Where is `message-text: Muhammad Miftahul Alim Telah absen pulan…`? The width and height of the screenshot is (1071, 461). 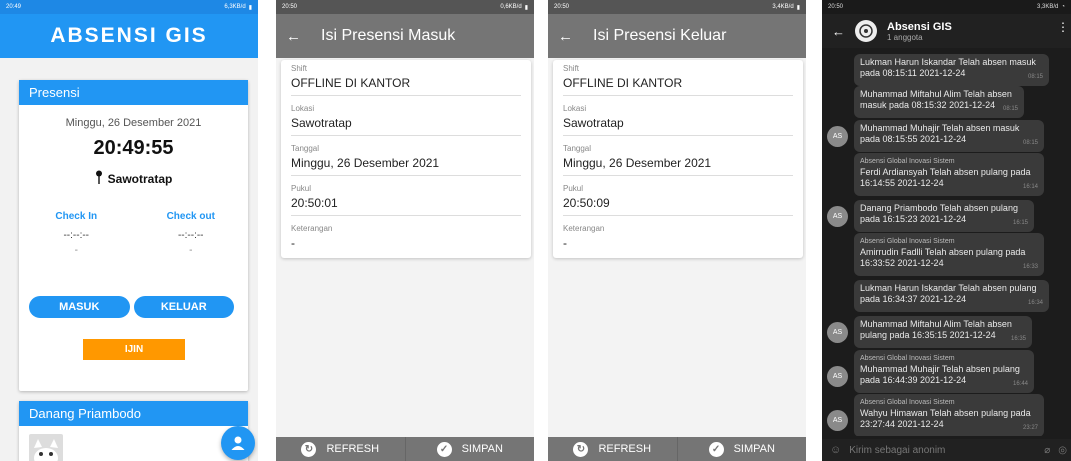 message-text: Muhammad Miftahul Alim Telah absen pulan… is located at coordinates (936, 329).